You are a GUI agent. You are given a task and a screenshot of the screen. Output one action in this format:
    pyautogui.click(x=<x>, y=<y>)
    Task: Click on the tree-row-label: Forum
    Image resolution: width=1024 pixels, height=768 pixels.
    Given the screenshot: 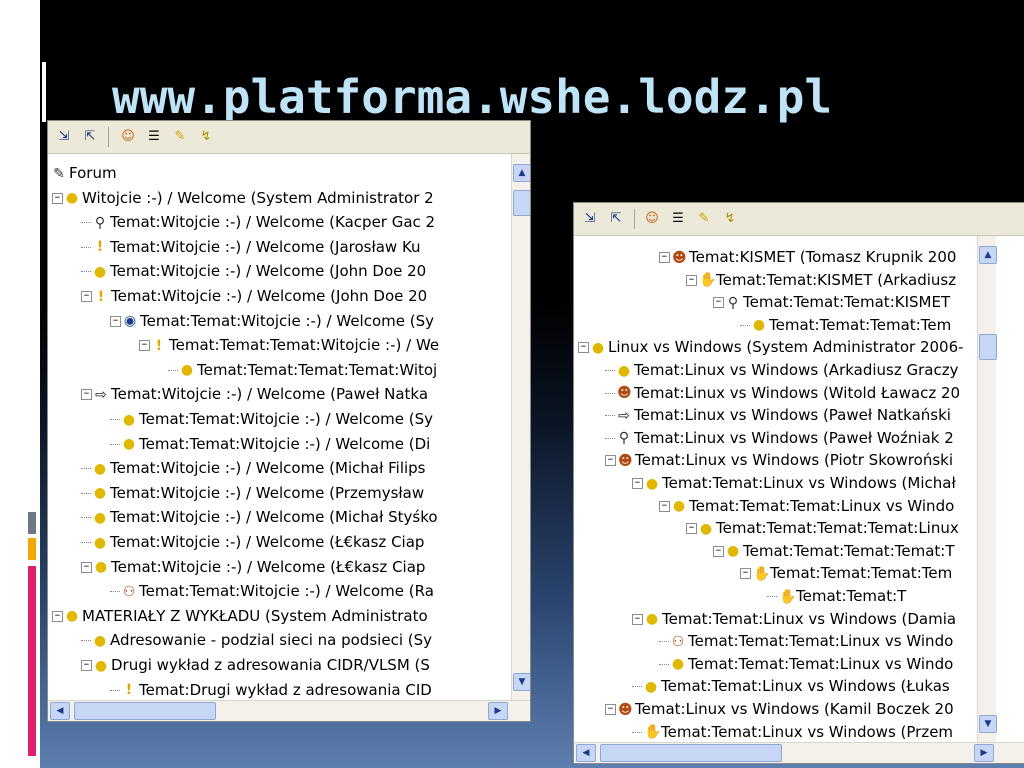 What is the action you would take?
    pyautogui.click(x=93, y=173)
    